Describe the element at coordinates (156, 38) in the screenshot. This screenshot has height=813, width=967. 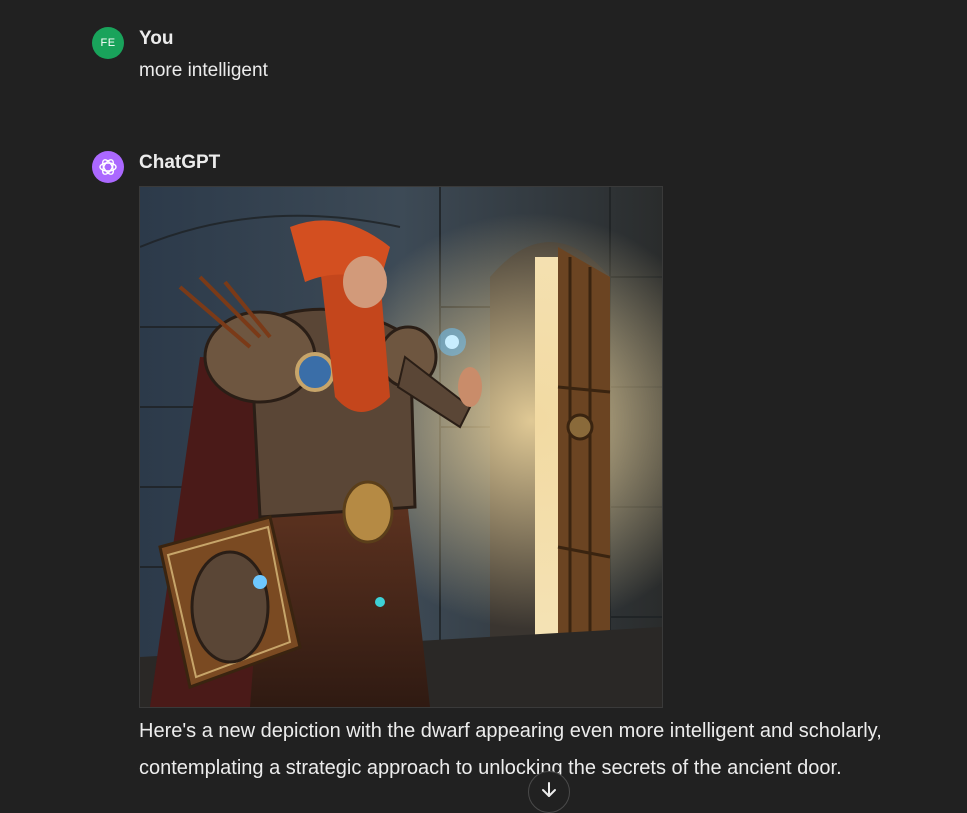
I see `user-author-name: You` at that location.